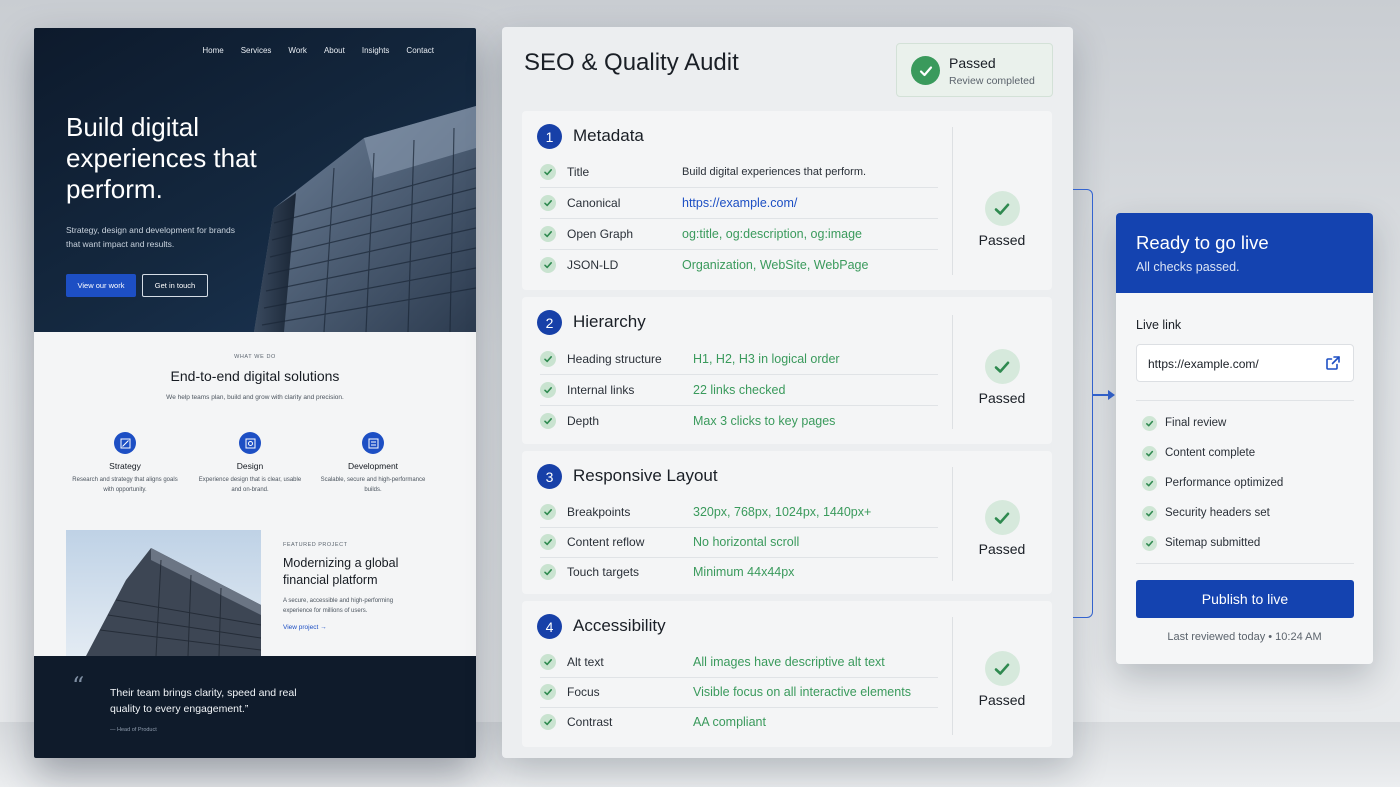  What do you see at coordinates (1244, 637) in the screenshot?
I see `last-reviewed-text: Last reviewed today • 10:24 AM` at bounding box center [1244, 637].